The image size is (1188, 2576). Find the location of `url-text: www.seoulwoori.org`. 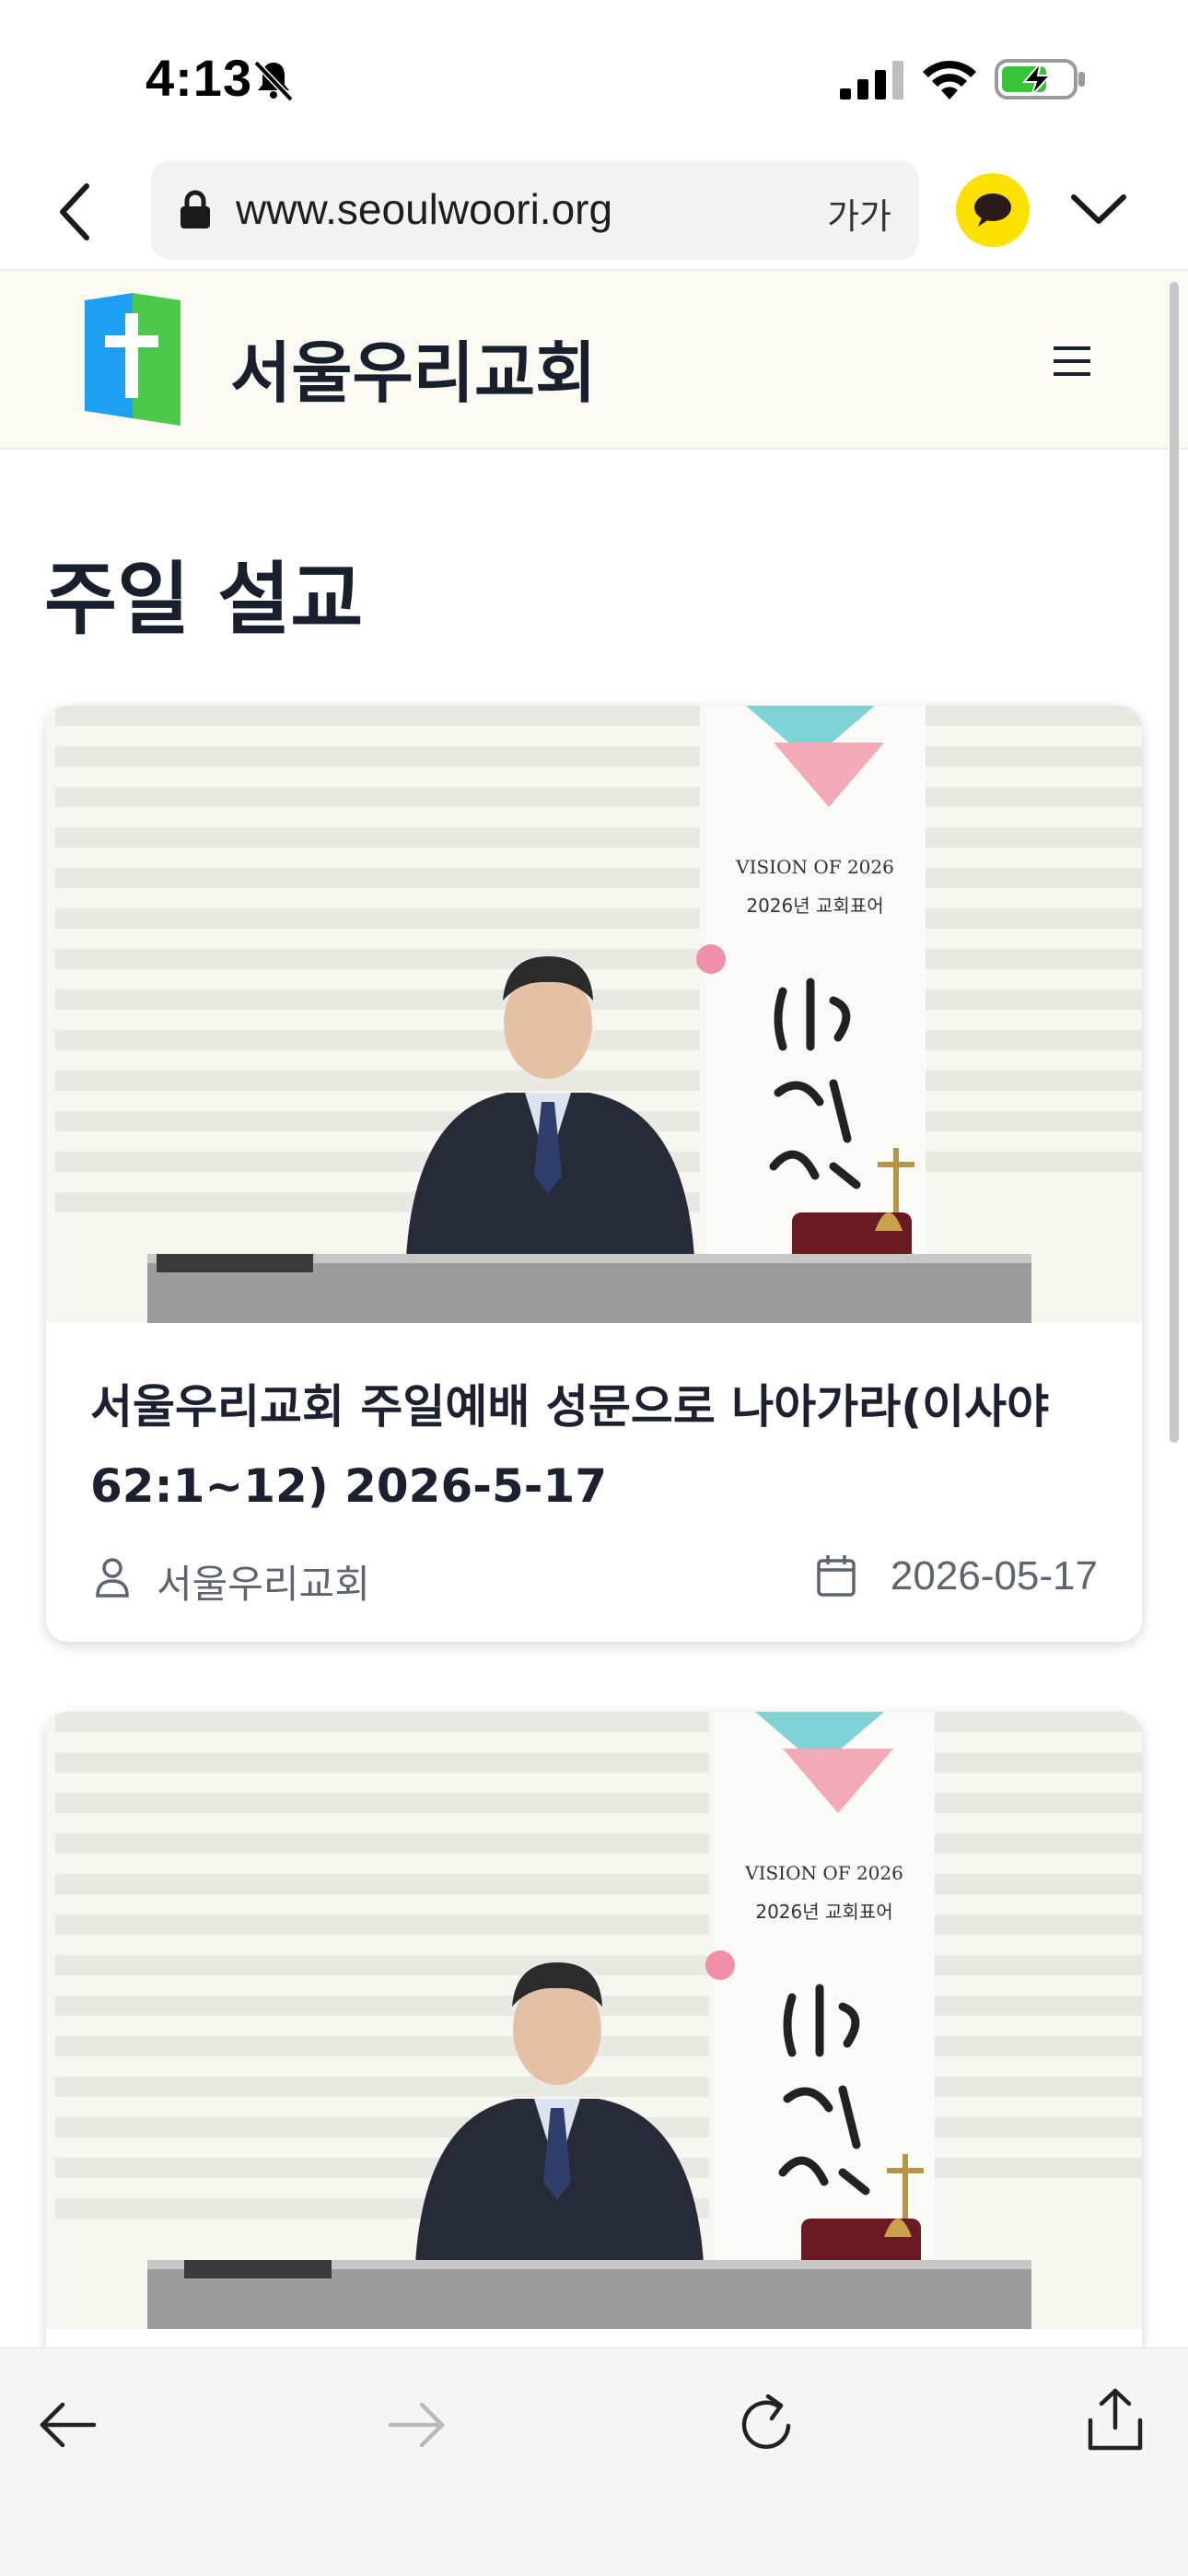

url-text: www.seoulwoori.org is located at coordinates (424, 209).